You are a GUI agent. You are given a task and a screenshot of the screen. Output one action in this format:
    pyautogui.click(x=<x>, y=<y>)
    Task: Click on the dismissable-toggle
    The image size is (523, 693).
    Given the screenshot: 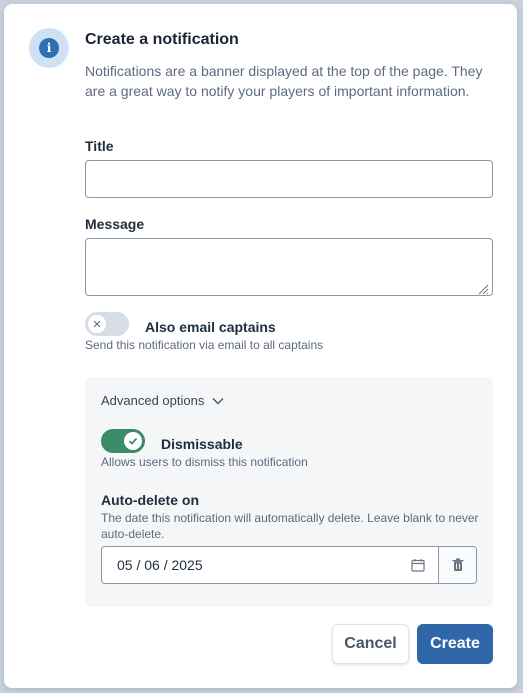 What is the action you would take?
    pyautogui.click(x=123, y=441)
    